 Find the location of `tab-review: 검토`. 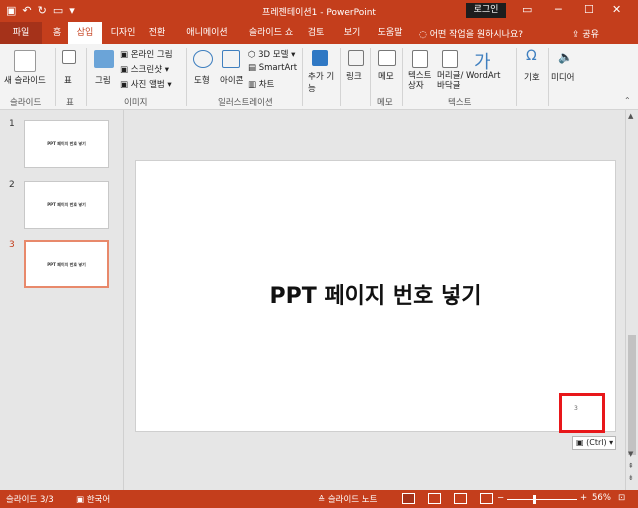

tab-review: 검토 is located at coordinates (316, 33).